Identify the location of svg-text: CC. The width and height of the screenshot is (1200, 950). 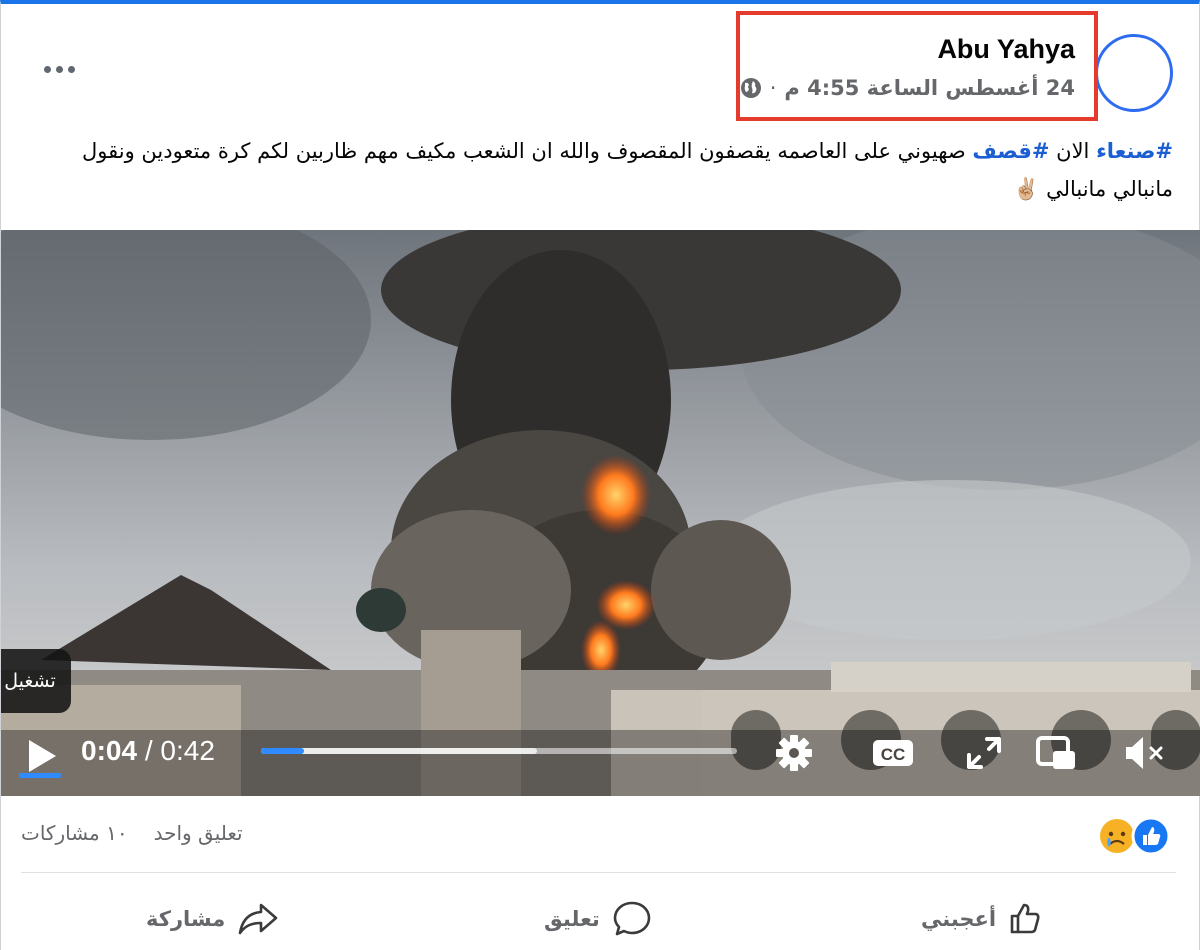
(893, 754).